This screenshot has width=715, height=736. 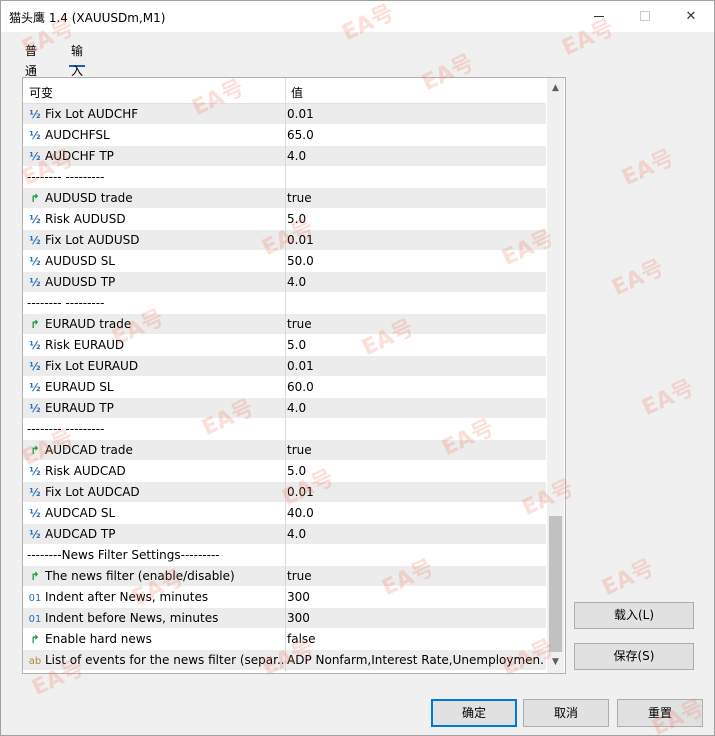 I want to click on vertical-scrollbar: ▲ ▼, so click(x=555, y=375).